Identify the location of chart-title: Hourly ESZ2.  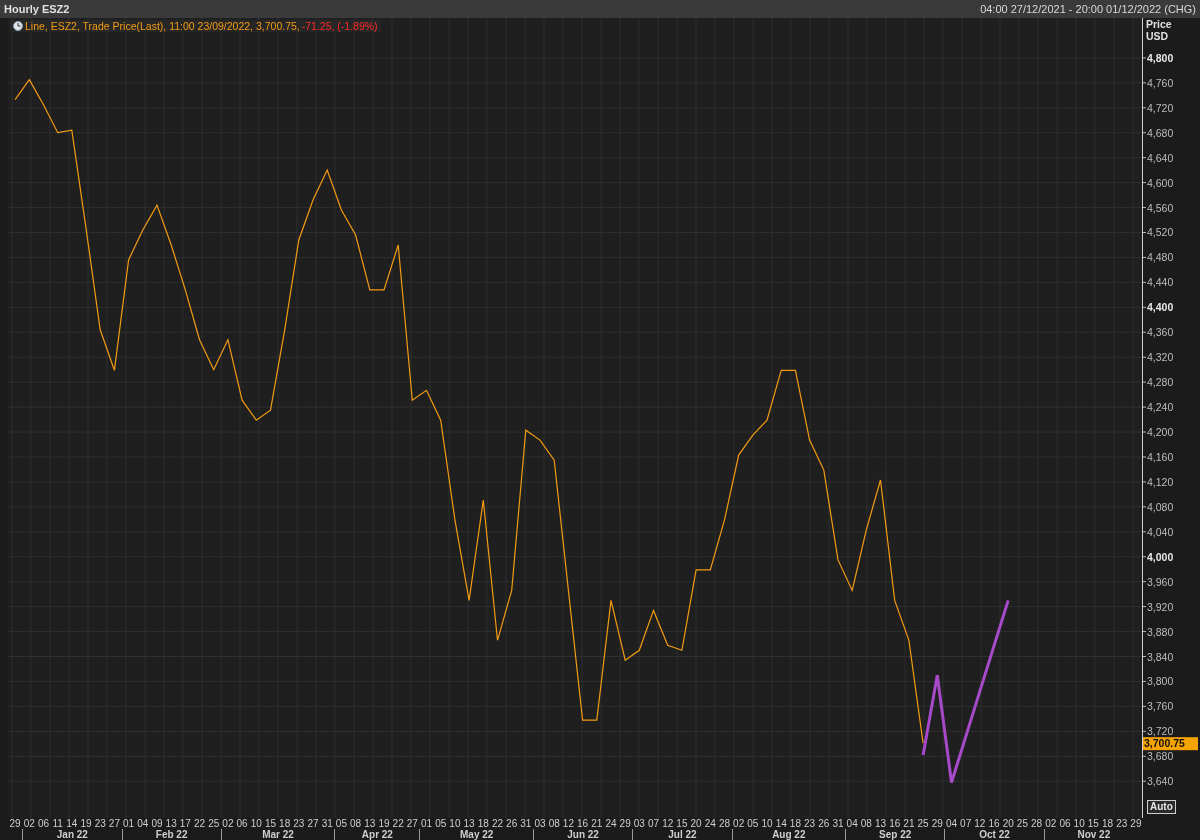
(37, 9).